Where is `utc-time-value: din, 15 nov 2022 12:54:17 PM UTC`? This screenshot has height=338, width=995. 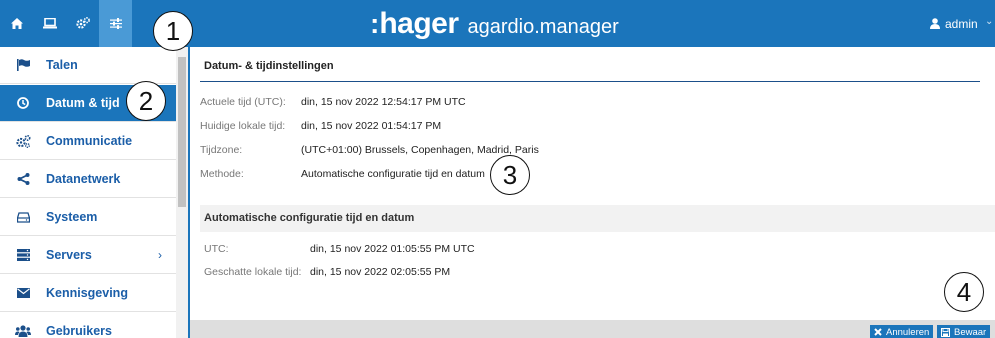 utc-time-value: din, 15 nov 2022 12:54:17 PM UTC is located at coordinates (383, 102).